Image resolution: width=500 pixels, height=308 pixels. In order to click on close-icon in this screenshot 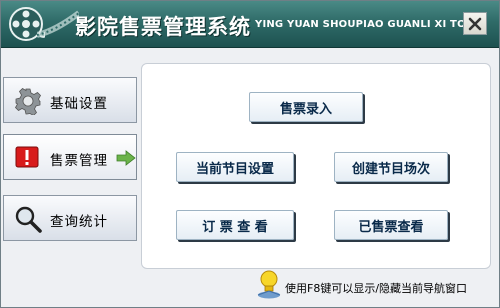, I will do `click(475, 23)`.